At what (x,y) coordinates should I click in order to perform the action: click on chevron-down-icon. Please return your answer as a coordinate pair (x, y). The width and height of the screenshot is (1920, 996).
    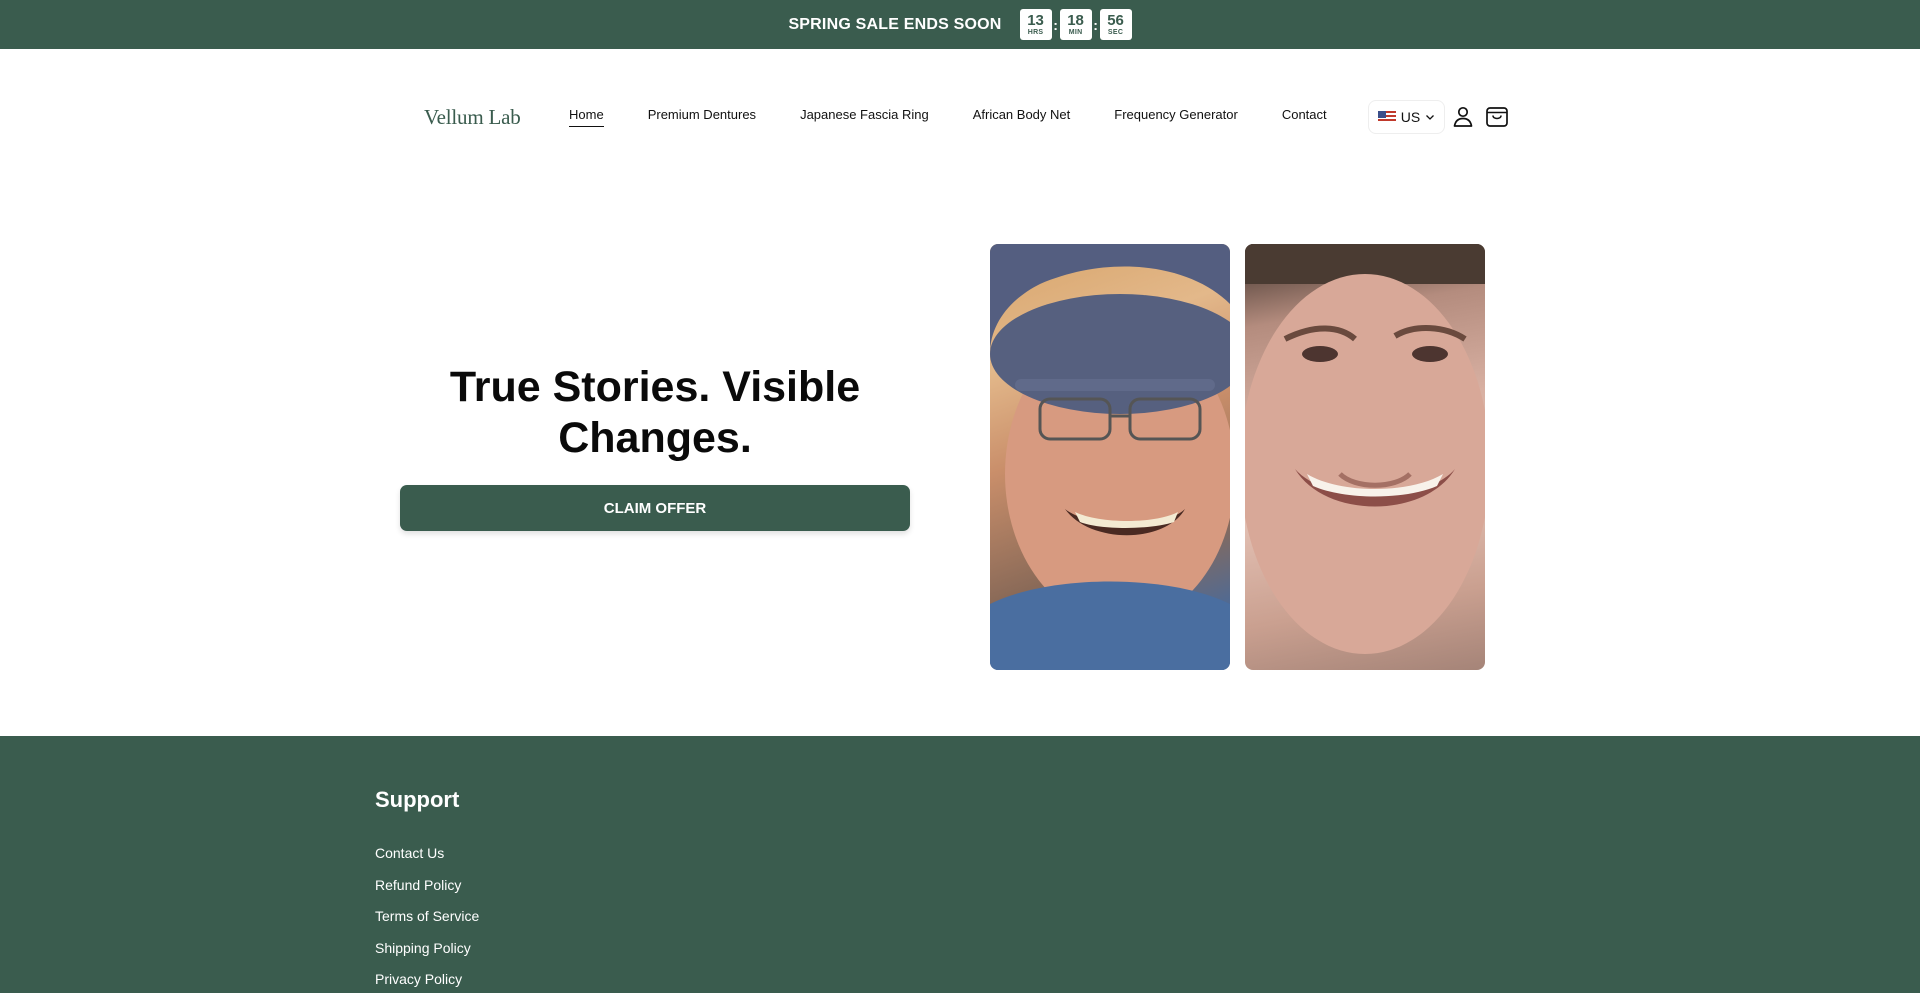
    Looking at the image, I should click on (1430, 117).